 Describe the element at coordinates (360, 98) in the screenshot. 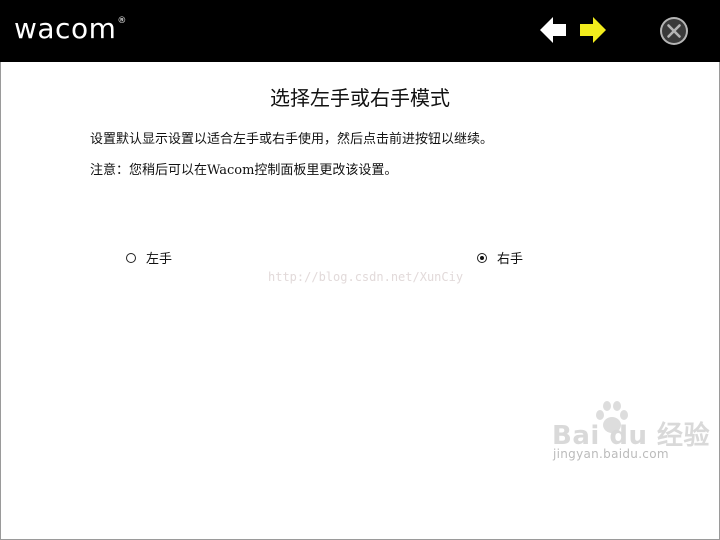

I see `page-title: 选择左手或右手模式` at that location.